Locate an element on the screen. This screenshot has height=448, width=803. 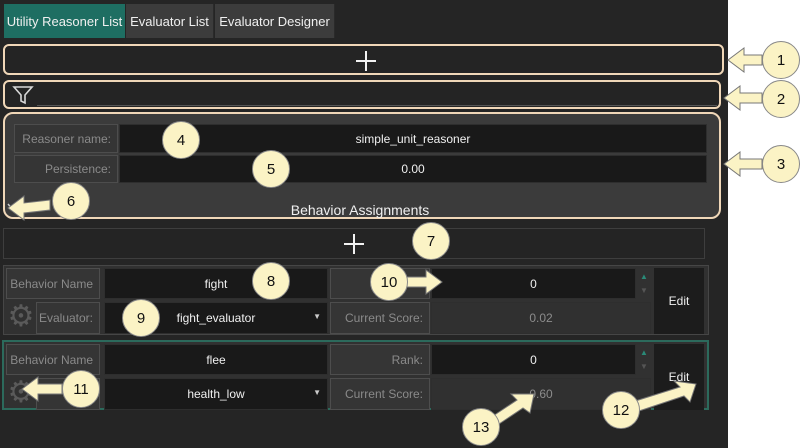
tab-evaluator-list: Evaluator List is located at coordinates (170, 21).